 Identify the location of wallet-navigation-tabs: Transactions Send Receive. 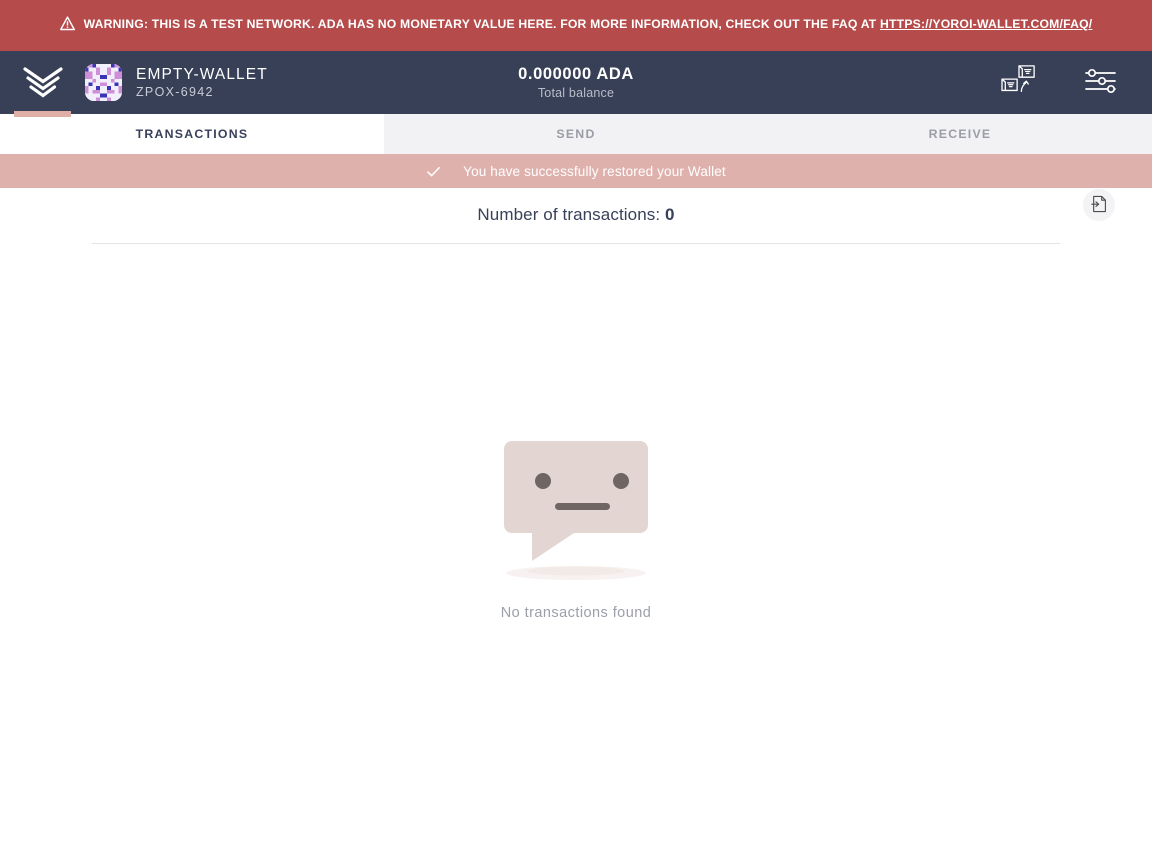
(576, 134).